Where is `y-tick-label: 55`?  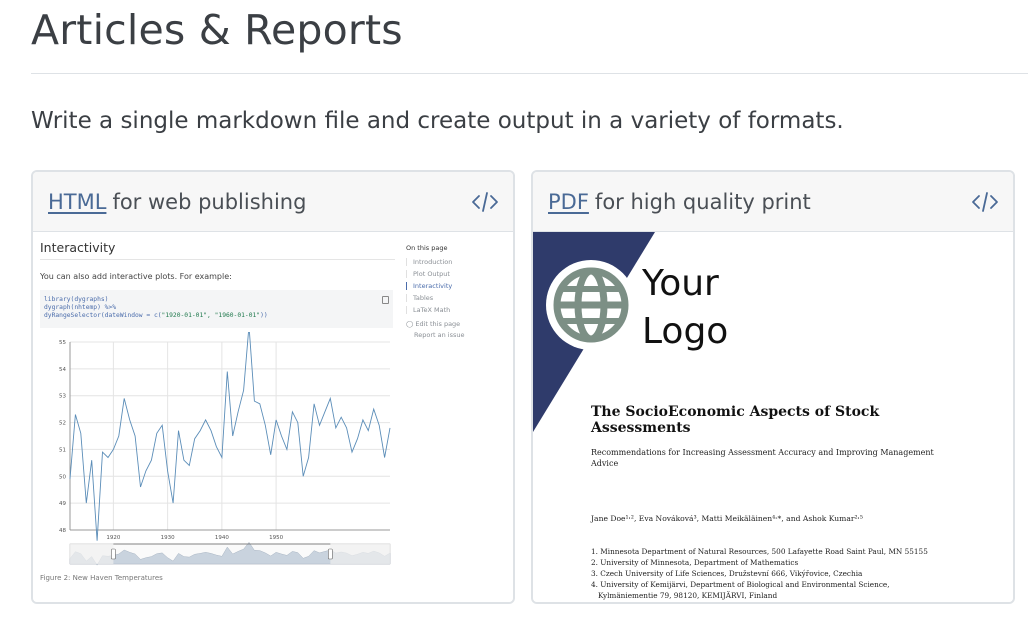 y-tick-label: 55 is located at coordinates (62, 343).